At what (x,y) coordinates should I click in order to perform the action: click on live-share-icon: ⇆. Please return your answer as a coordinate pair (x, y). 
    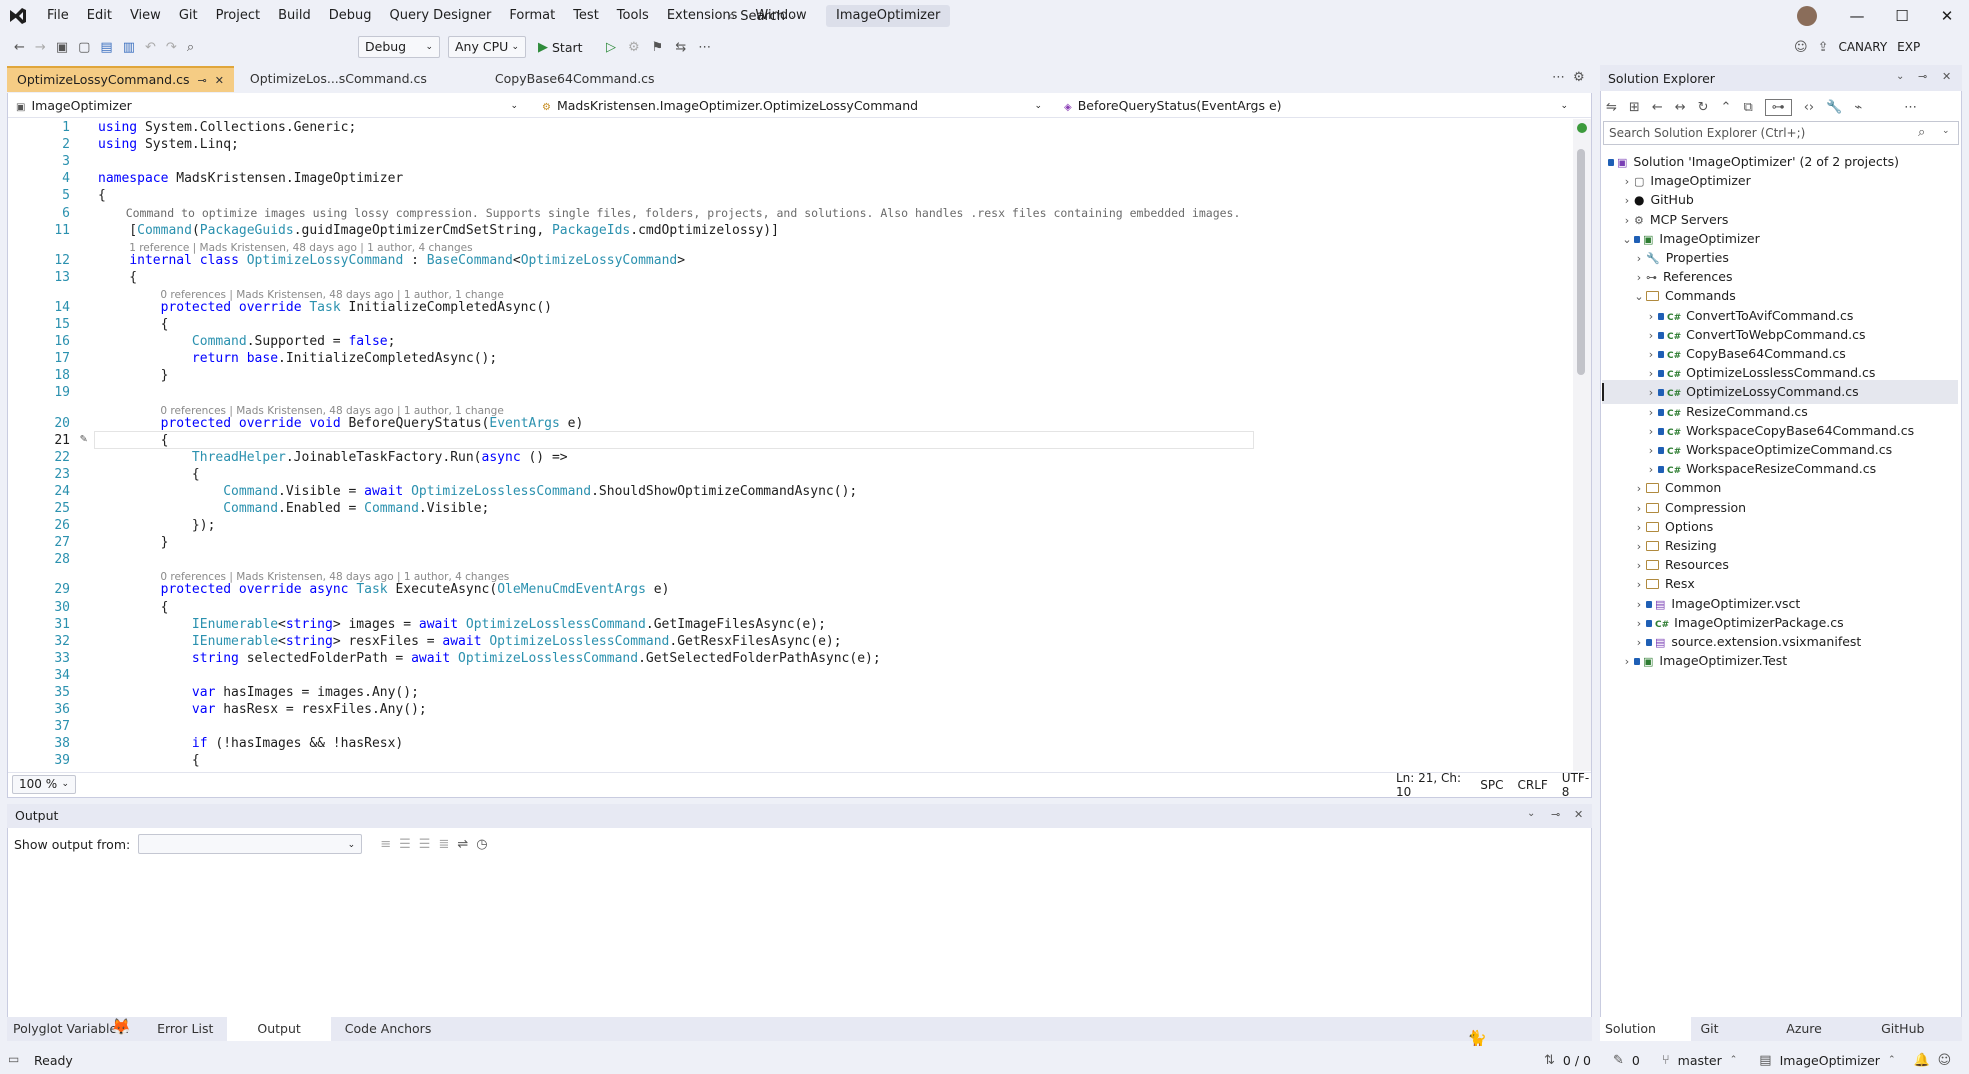
    Looking at the image, I should click on (680, 47).